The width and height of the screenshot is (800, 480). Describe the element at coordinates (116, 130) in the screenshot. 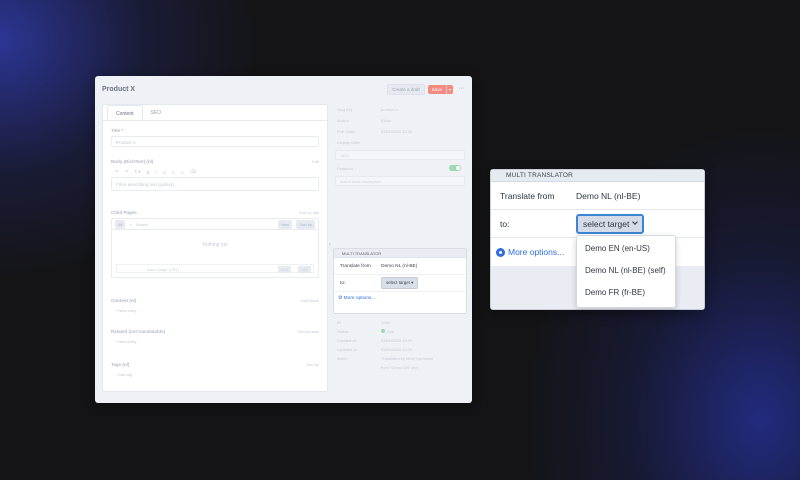

I see `title-field-label: Title` at that location.